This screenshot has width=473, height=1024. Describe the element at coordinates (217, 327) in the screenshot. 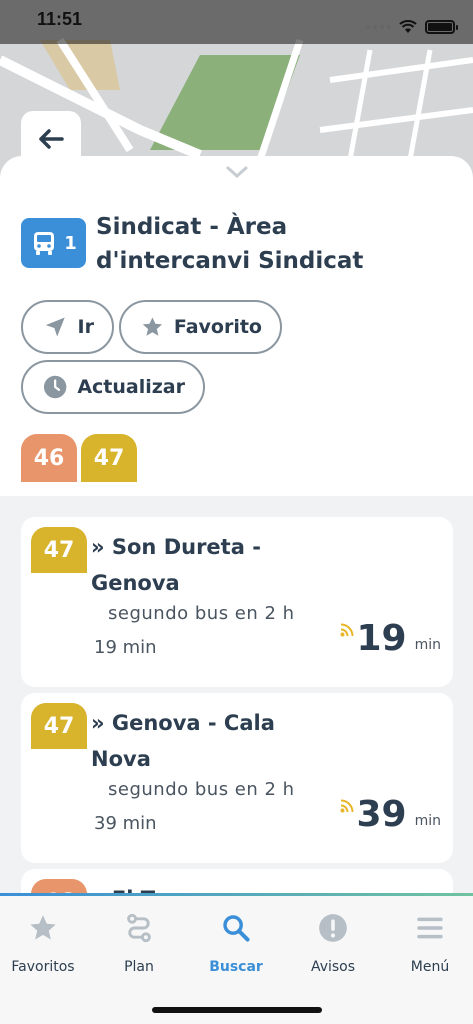

I see `favorite-button-label: Favorito` at that location.